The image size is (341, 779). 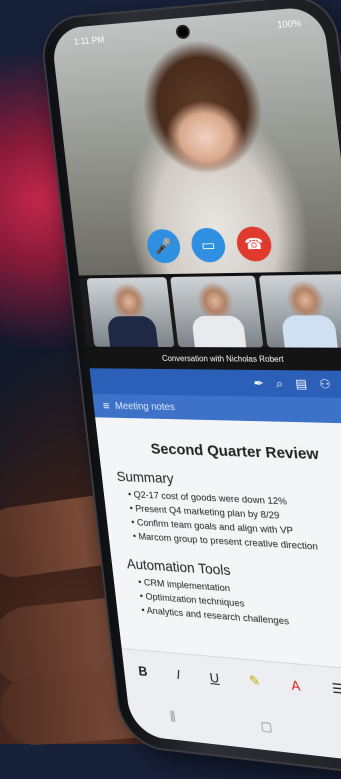 I want to click on doc-title: Second Quarter Review, so click(x=234, y=452).